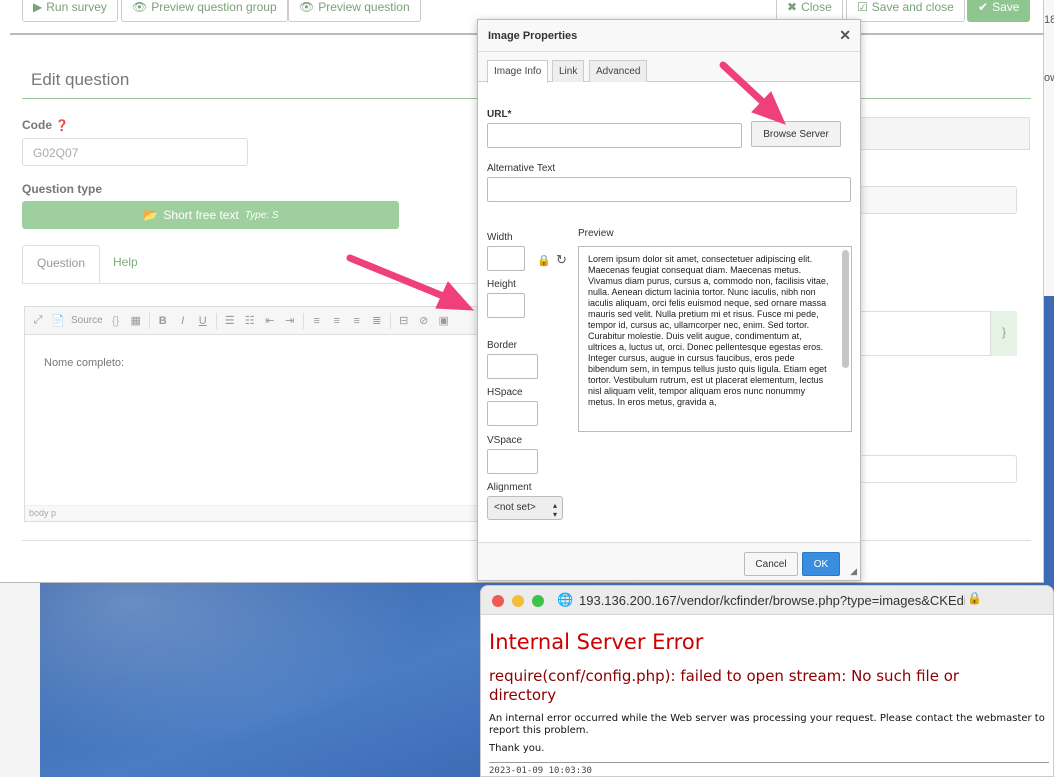 The image size is (1054, 777). What do you see at coordinates (938, 469) in the screenshot?
I see `right-panel-input` at bounding box center [938, 469].